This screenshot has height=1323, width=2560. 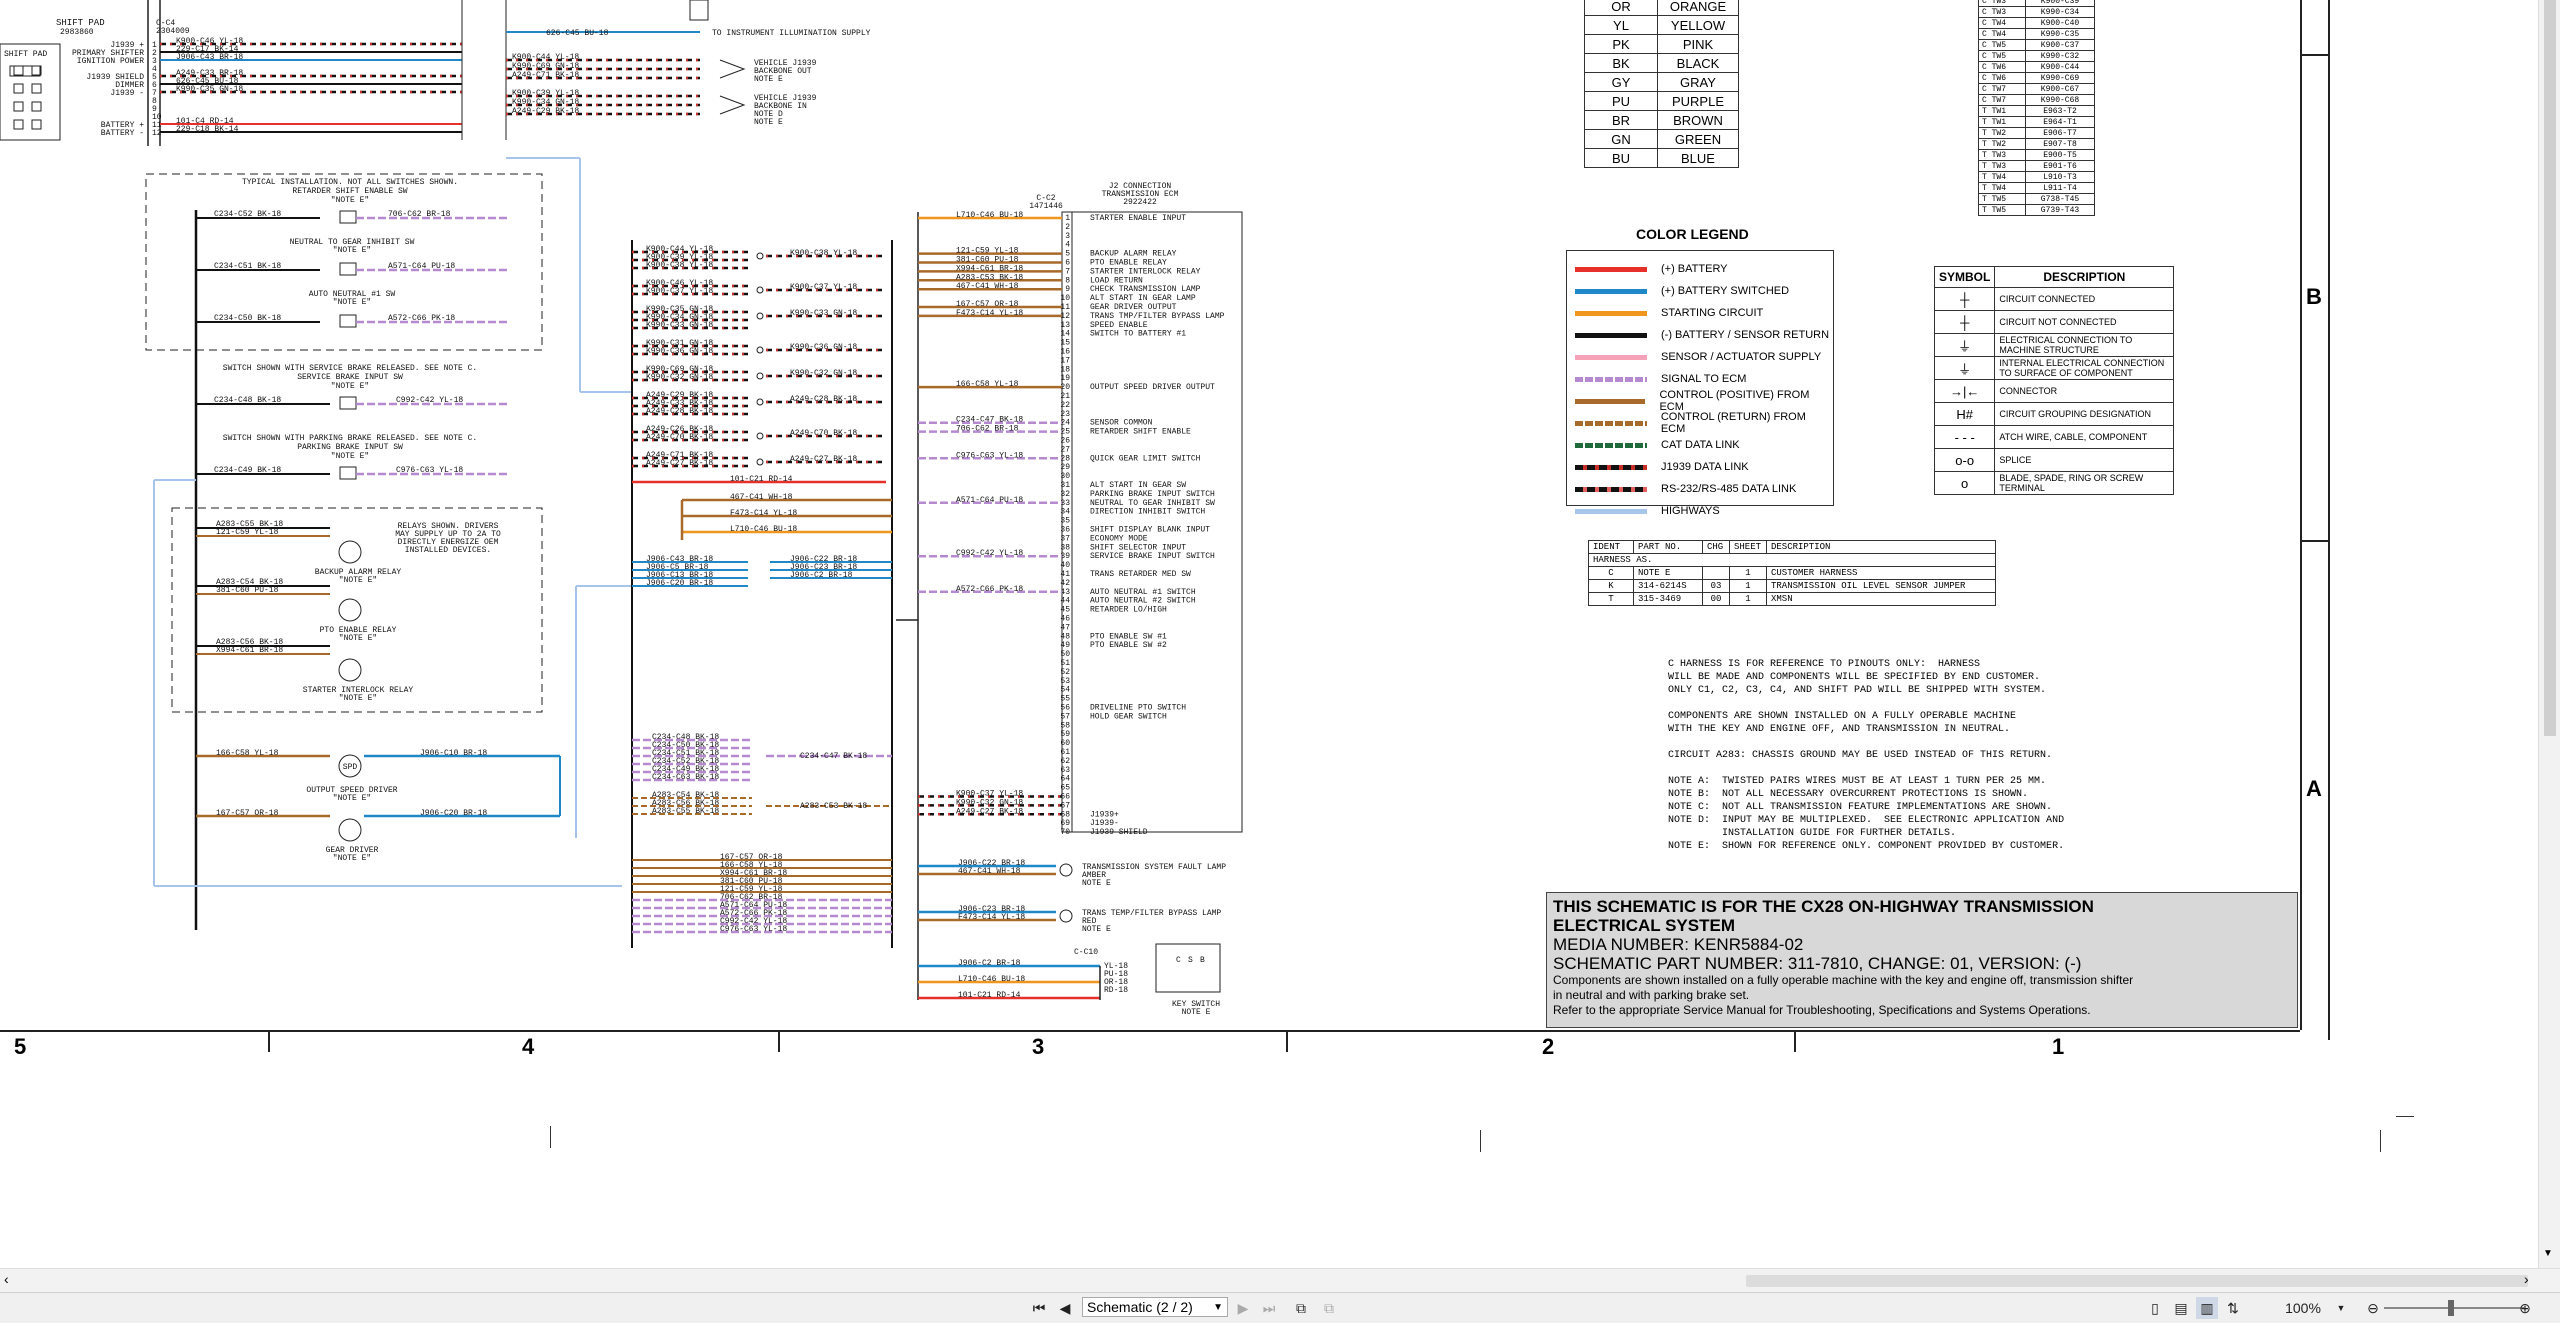 What do you see at coordinates (18, 88) in the screenshot?
I see `shift-pad-key` at bounding box center [18, 88].